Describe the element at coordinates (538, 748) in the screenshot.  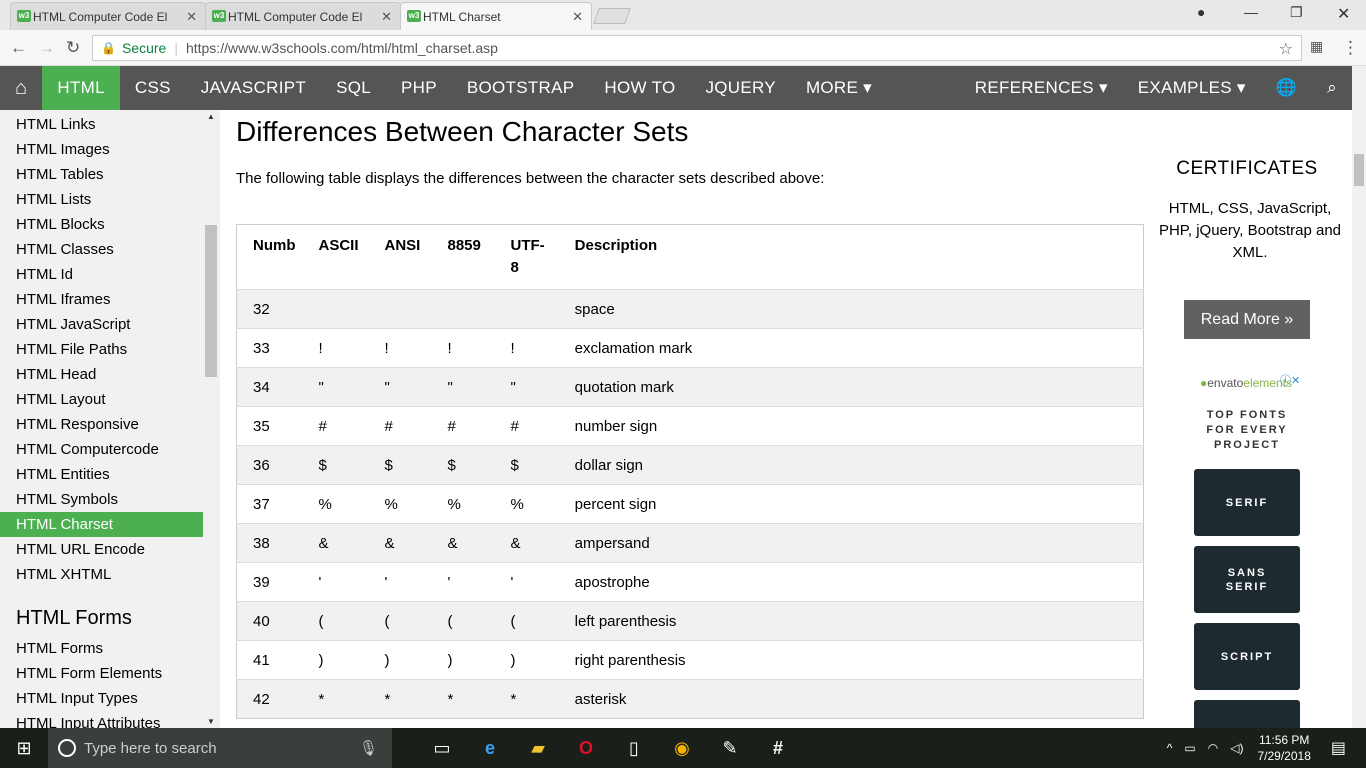
I see `file-explorer-icon: ▰` at that location.